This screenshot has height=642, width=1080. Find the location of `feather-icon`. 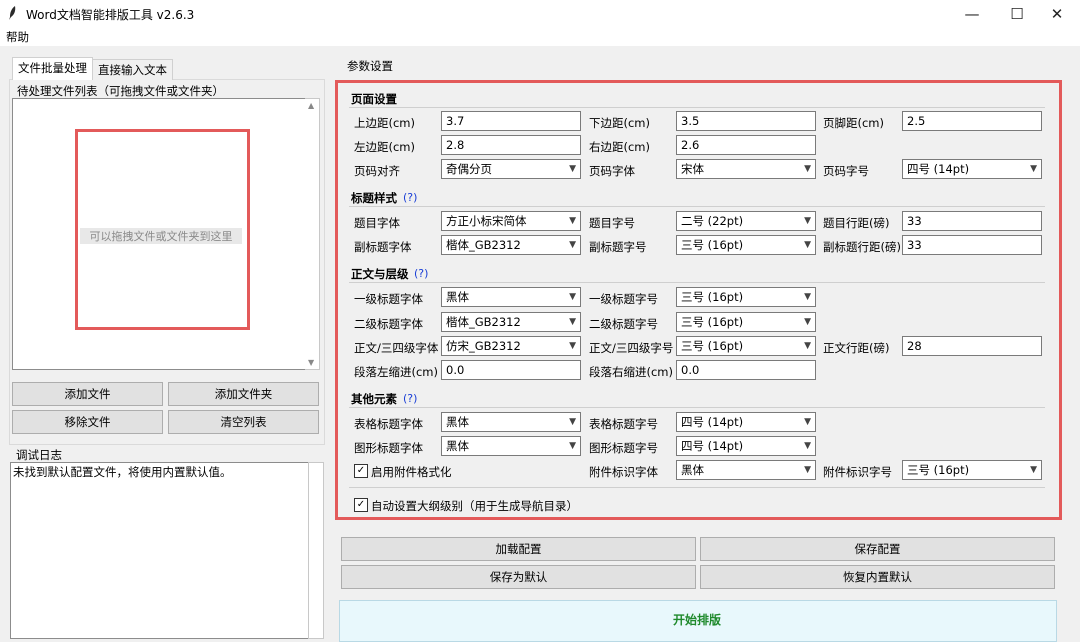

feather-icon is located at coordinates (12, 13).